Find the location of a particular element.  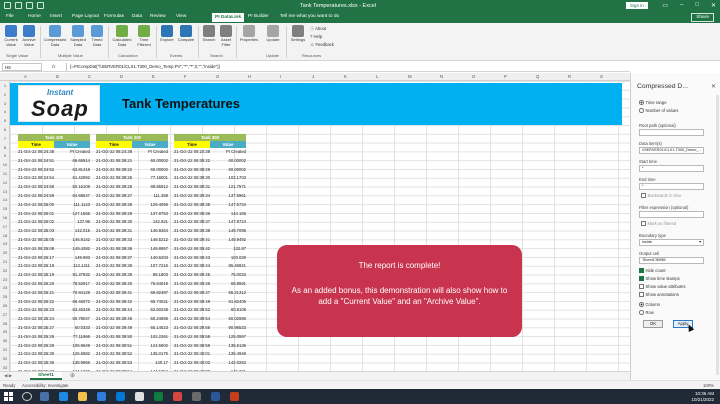

timestamp-cell: 21-Oct-22 08:39:39 is located at coordinates (119, 275).